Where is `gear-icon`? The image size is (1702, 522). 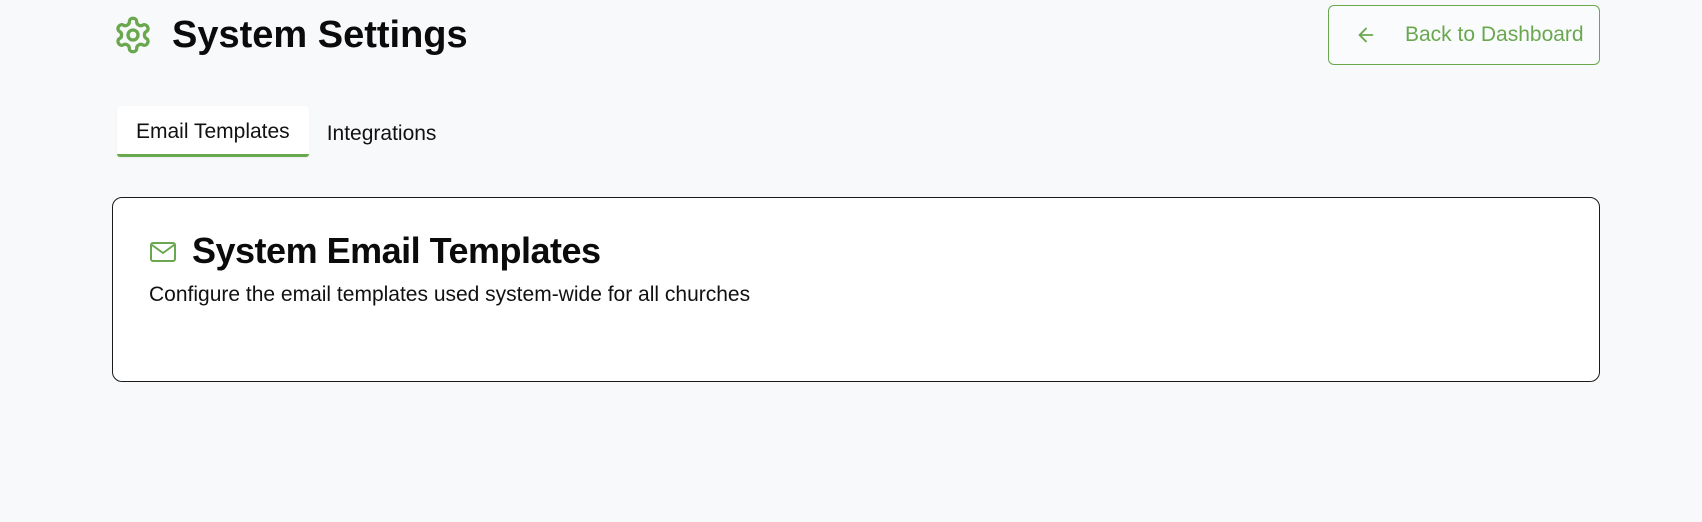
gear-icon is located at coordinates (133, 35).